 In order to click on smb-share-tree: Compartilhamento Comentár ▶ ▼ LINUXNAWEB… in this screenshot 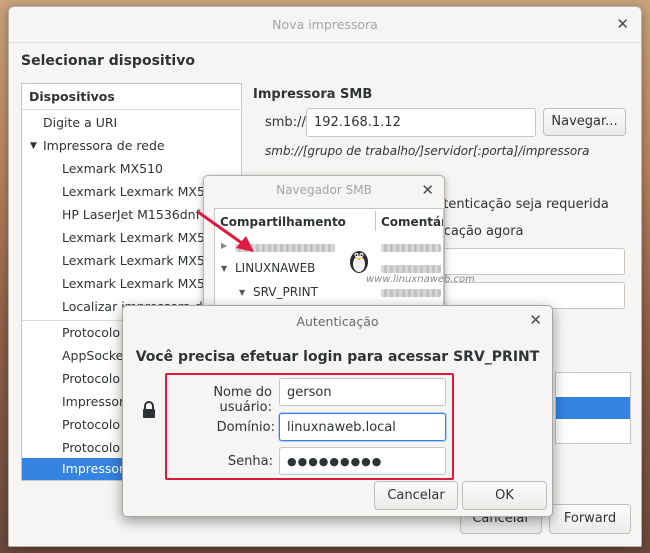, I will do `click(329, 261)`.